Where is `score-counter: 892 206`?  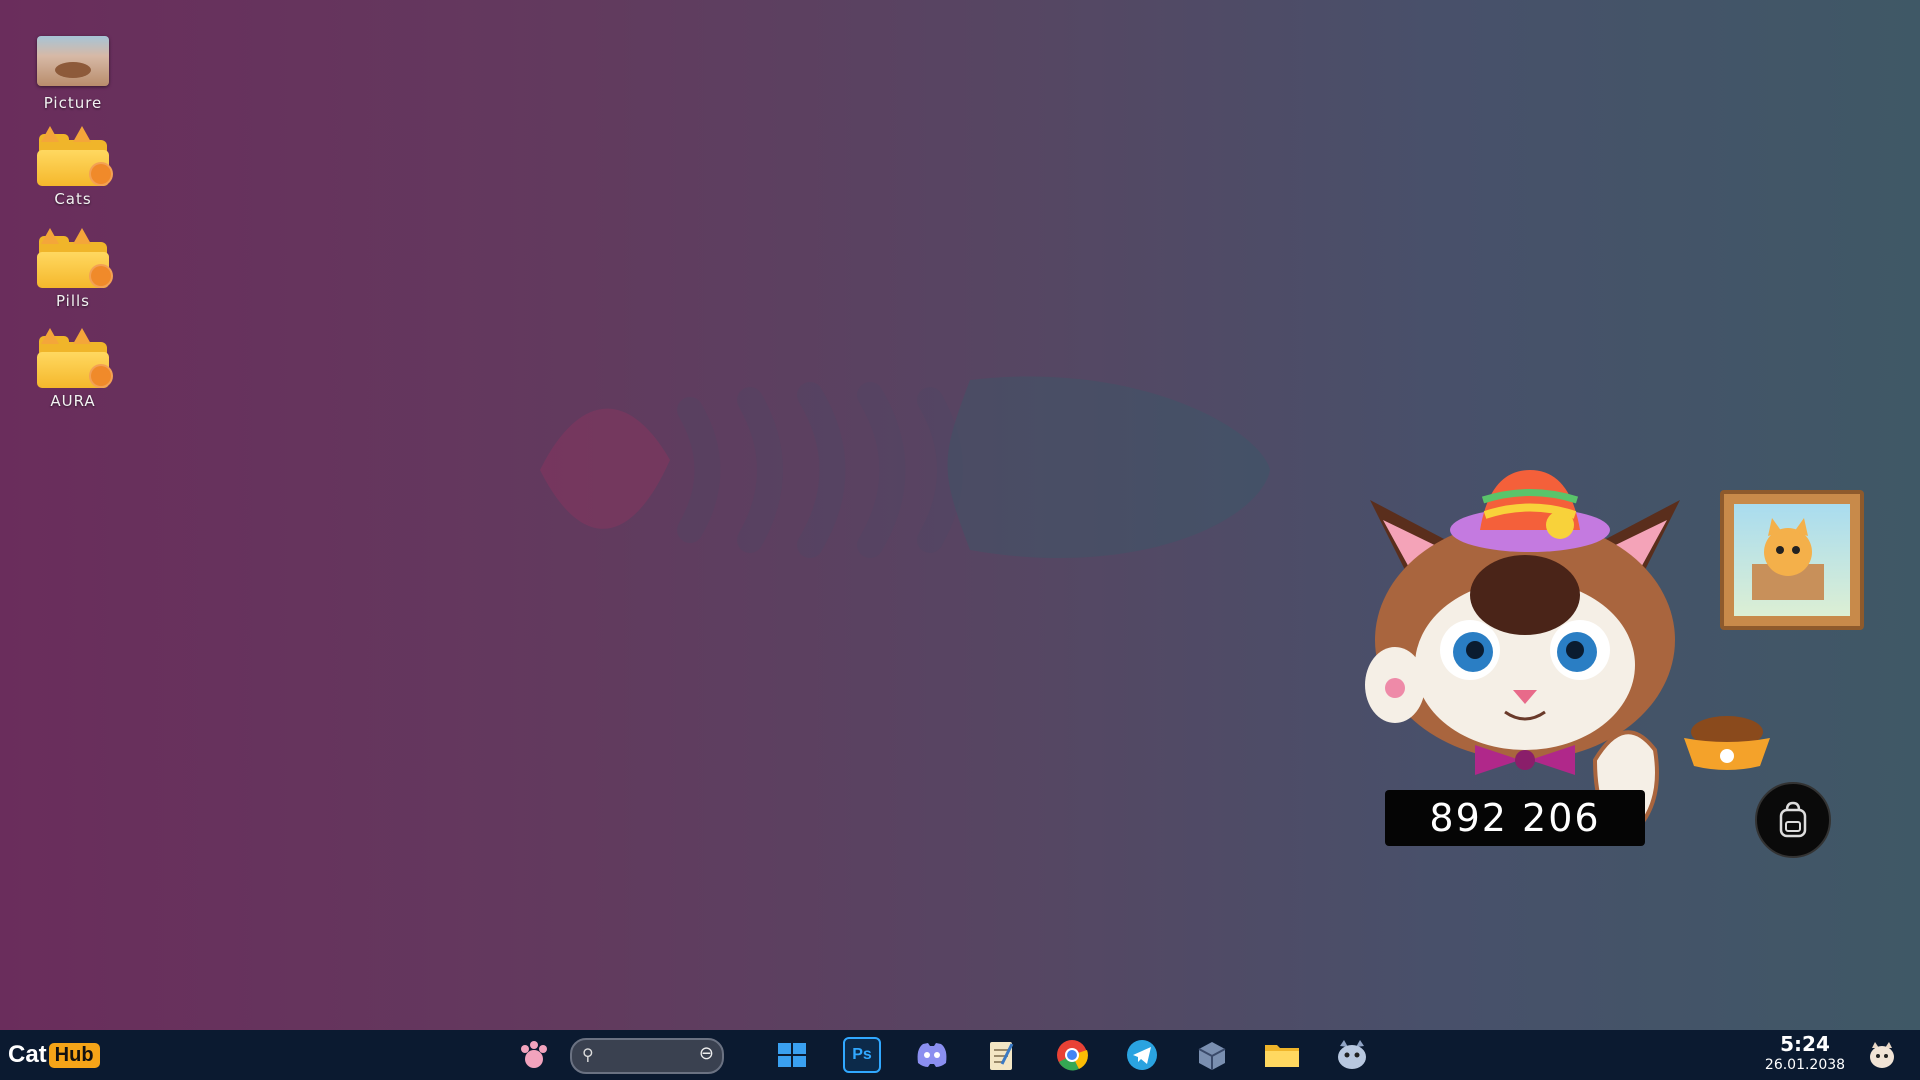 score-counter: 892 206 is located at coordinates (1515, 818).